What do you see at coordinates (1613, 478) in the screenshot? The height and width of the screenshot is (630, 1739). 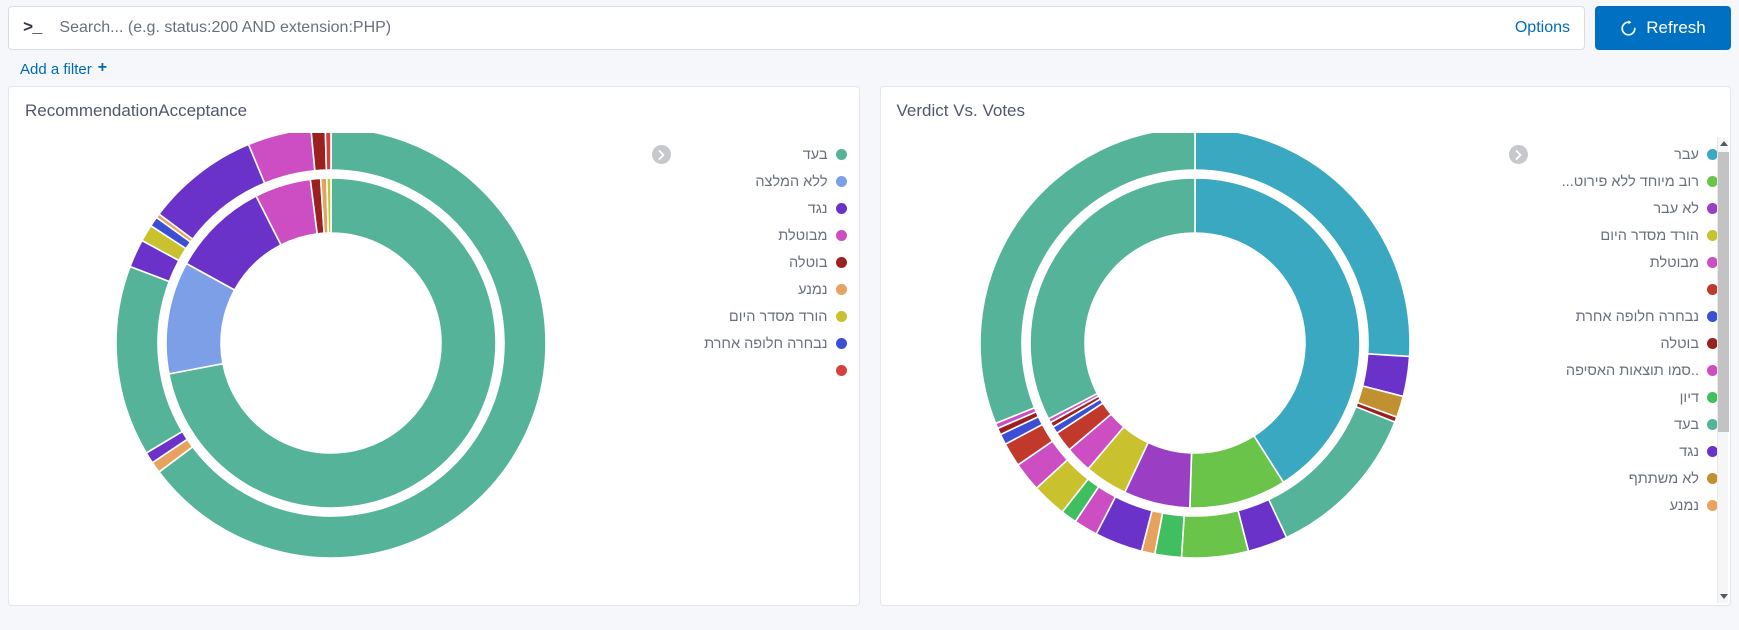 I see `legend-item: לא משתתף` at bounding box center [1613, 478].